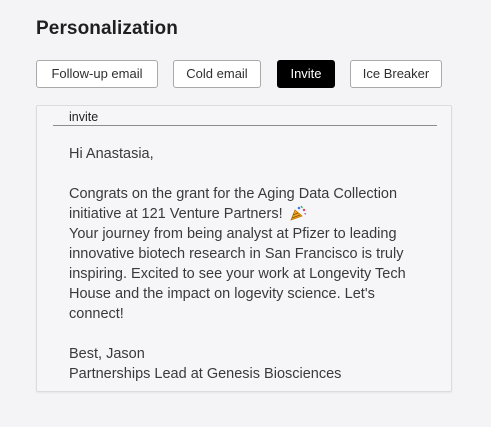 The height and width of the screenshot is (427, 491). What do you see at coordinates (107, 354) in the screenshot?
I see `message-signoff: Best, Jason` at bounding box center [107, 354].